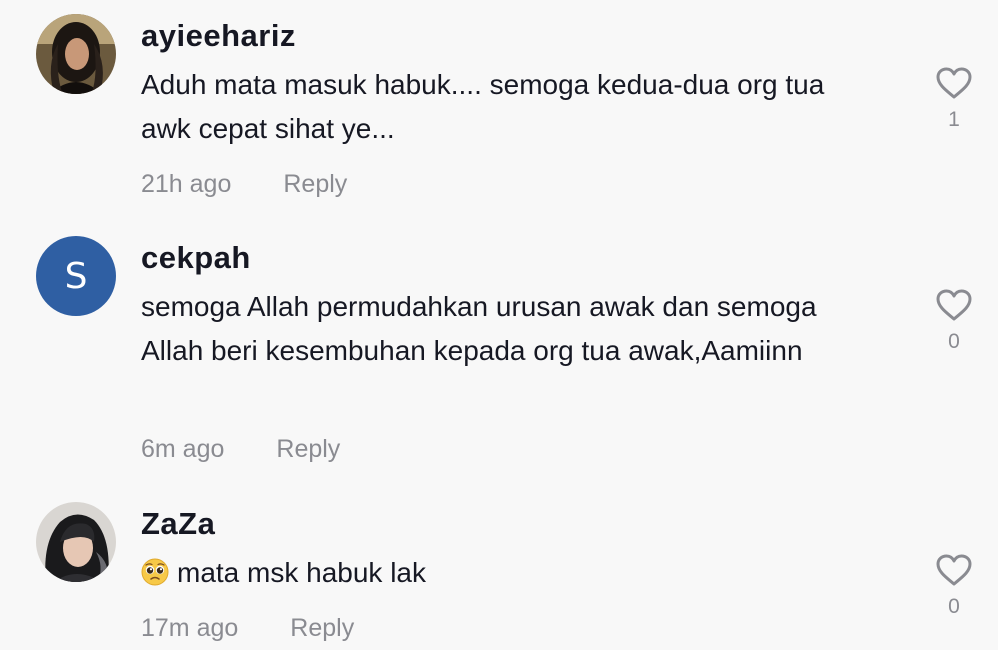 The width and height of the screenshot is (998, 650). What do you see at coordinates (186, 184) in the screenshot?
I see `comment-timestamp: 21h ago` at bounding box center [186, 184].